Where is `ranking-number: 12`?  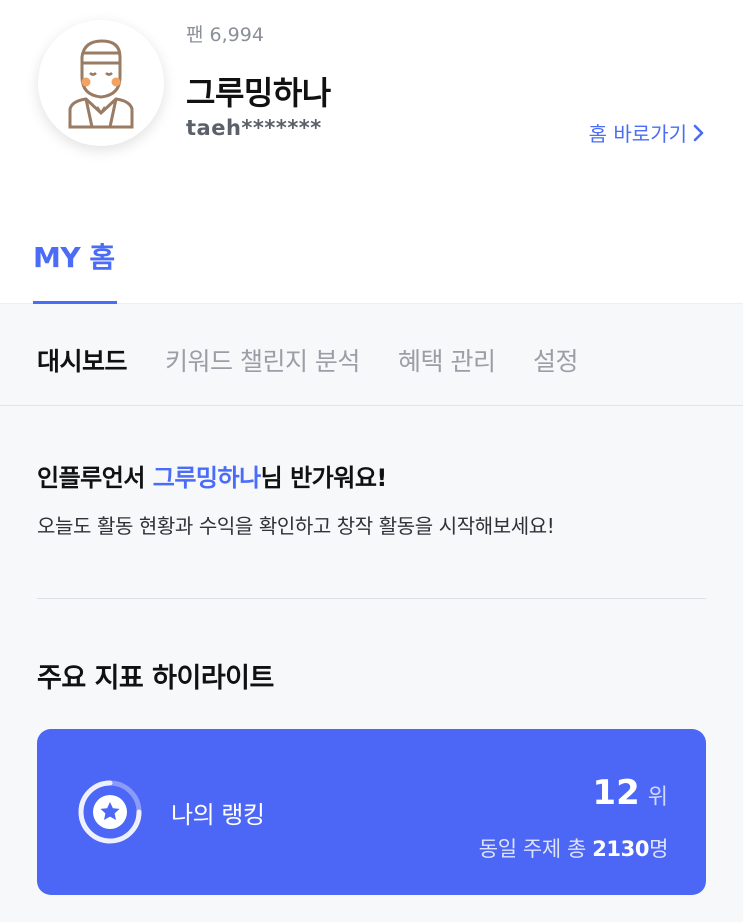
ranking-number: 12 is located at coordinates (616, 793).